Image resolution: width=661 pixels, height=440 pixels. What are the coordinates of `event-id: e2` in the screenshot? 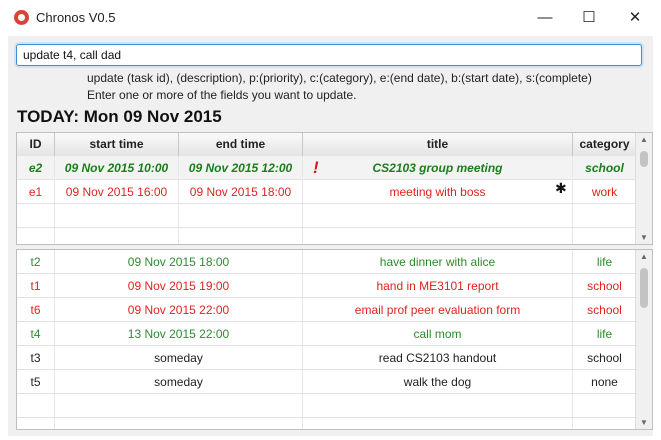 It's located at (36, 168).